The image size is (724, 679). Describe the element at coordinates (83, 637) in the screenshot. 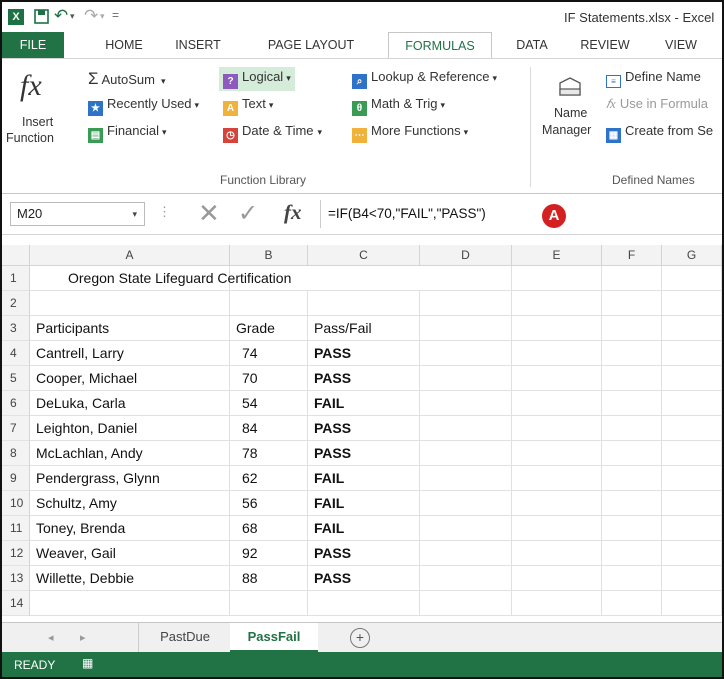

I see `sheet-nav-next-icon: ▸` at that location.